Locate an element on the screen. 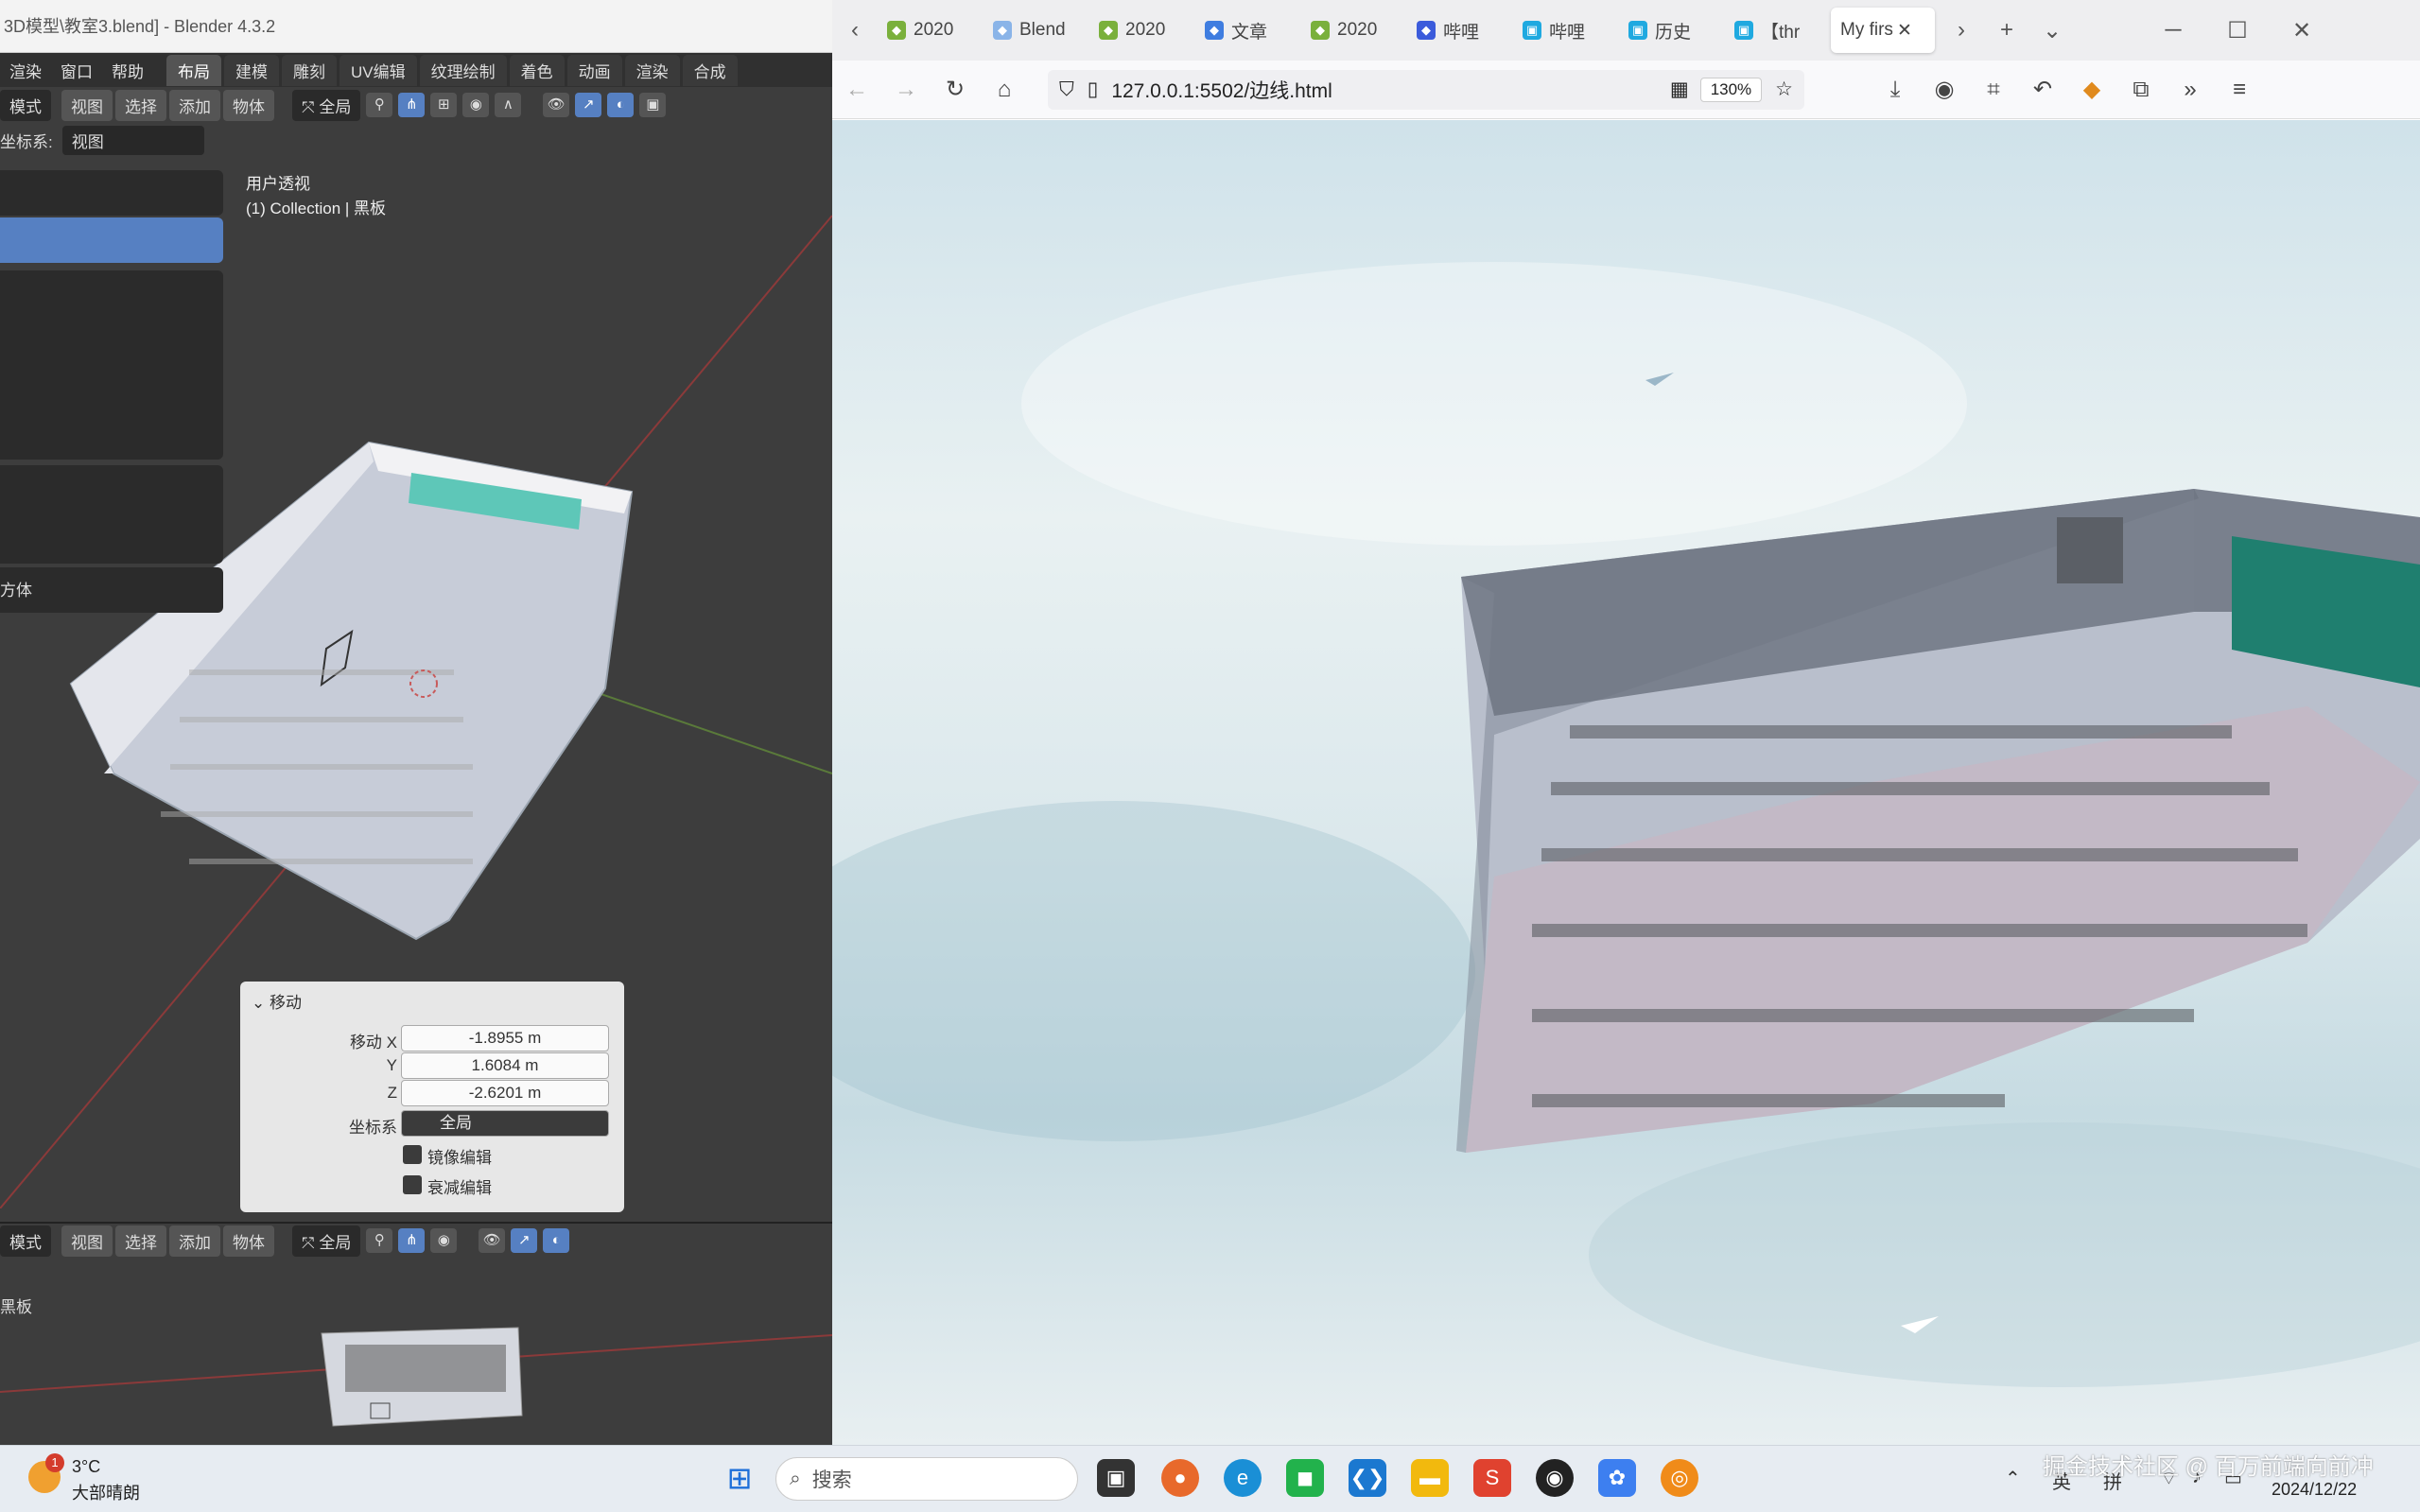 This screenshot has height=1512, width=2420. firefox-icon: ● is located at coordinates (1180, 1478).